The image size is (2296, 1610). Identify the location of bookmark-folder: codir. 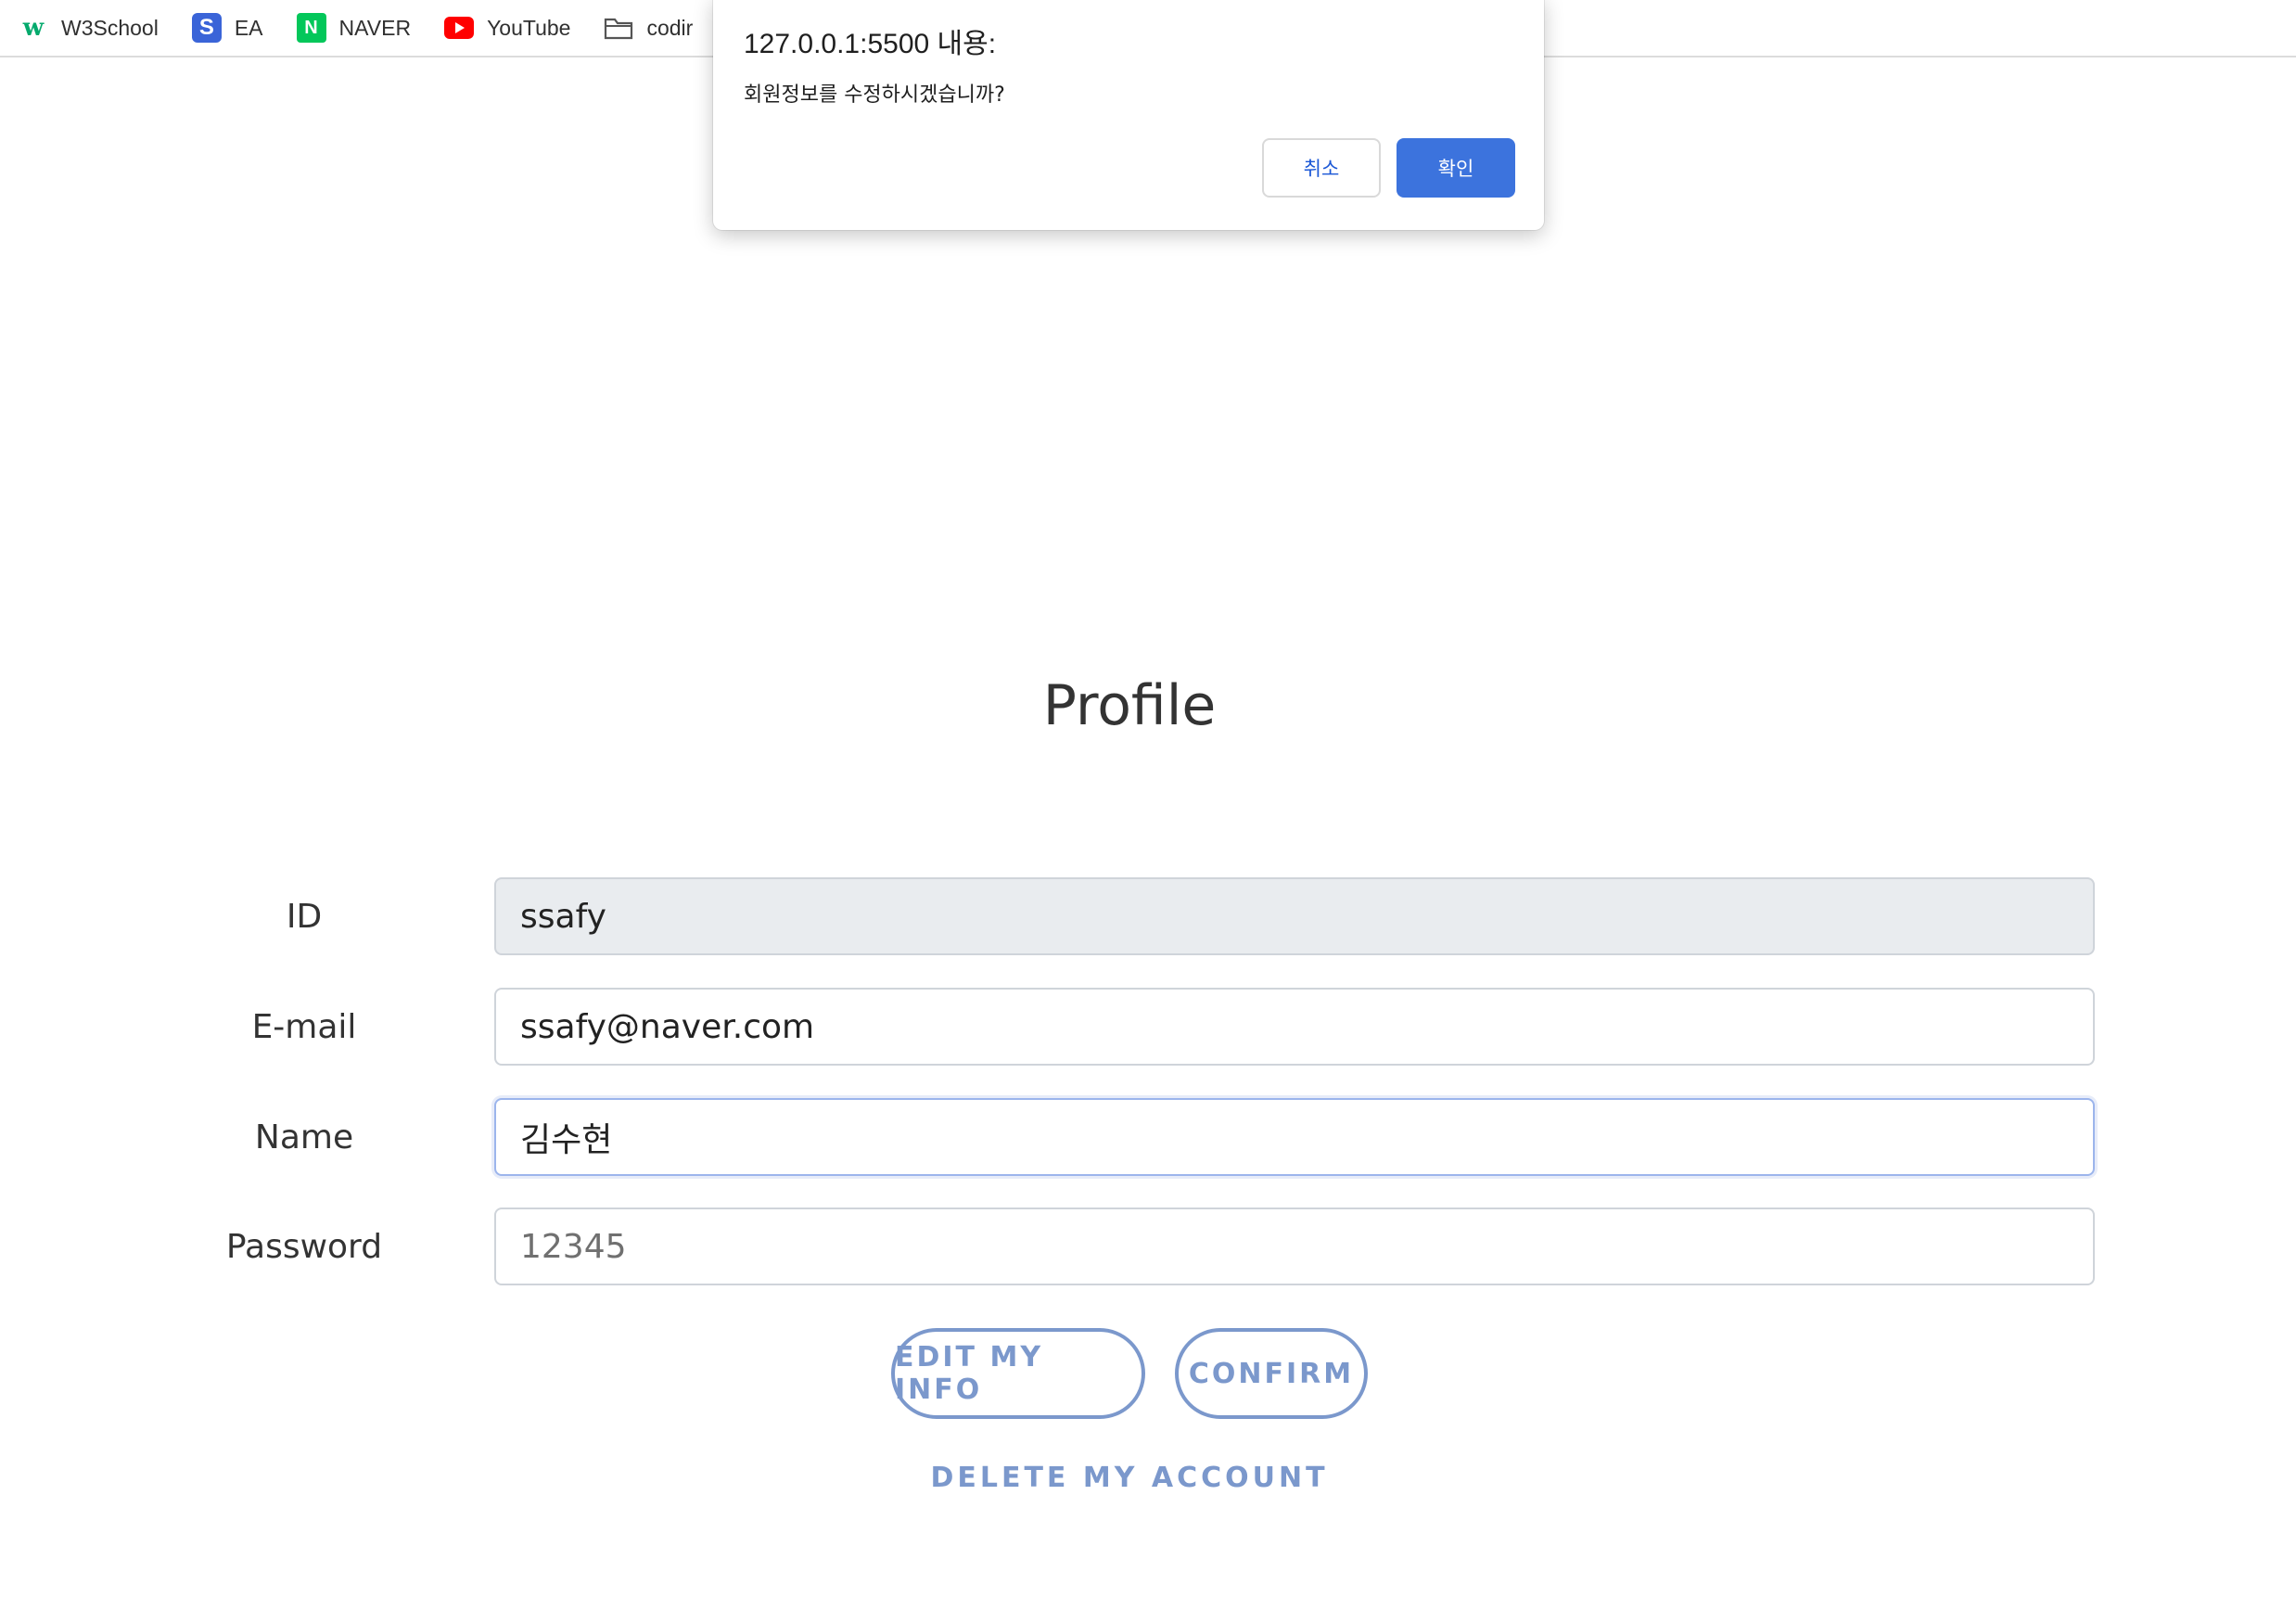
(646, 27).